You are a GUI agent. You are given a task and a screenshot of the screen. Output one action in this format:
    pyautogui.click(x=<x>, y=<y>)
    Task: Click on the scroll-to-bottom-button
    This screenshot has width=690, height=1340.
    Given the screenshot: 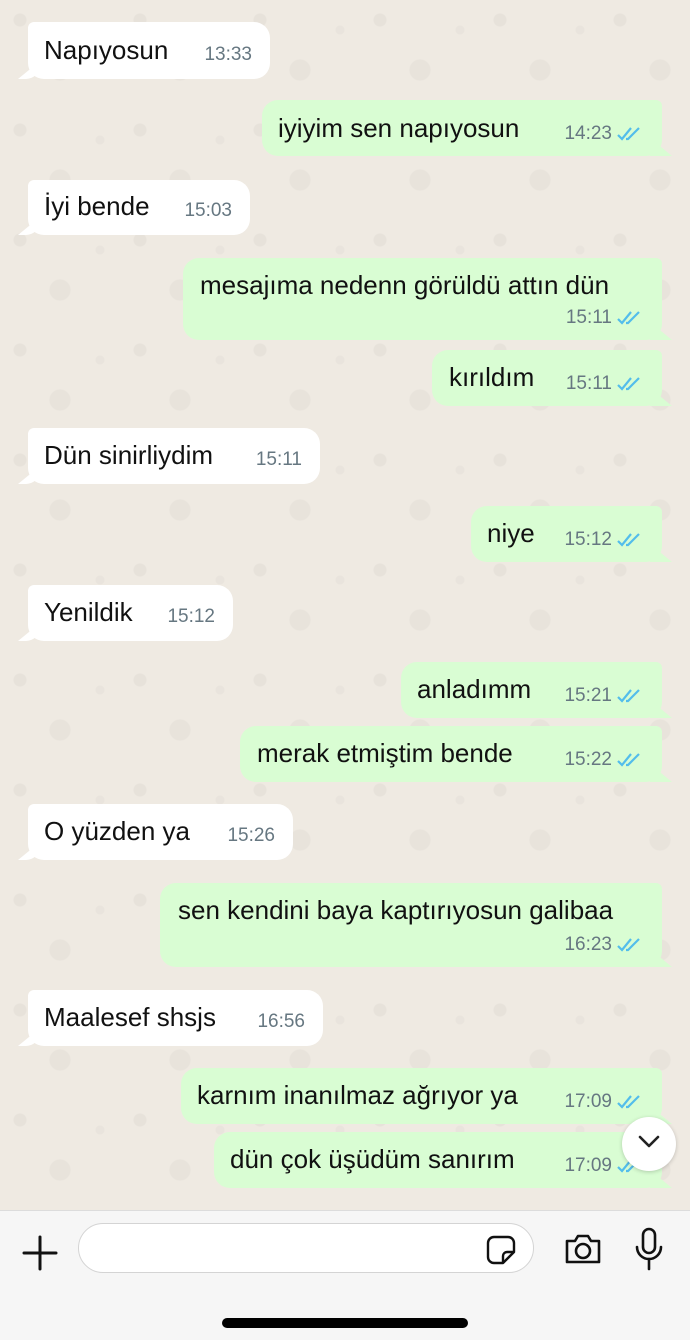 What is the action you would take?
    pyautogui.click(x=649, y=1144)
    